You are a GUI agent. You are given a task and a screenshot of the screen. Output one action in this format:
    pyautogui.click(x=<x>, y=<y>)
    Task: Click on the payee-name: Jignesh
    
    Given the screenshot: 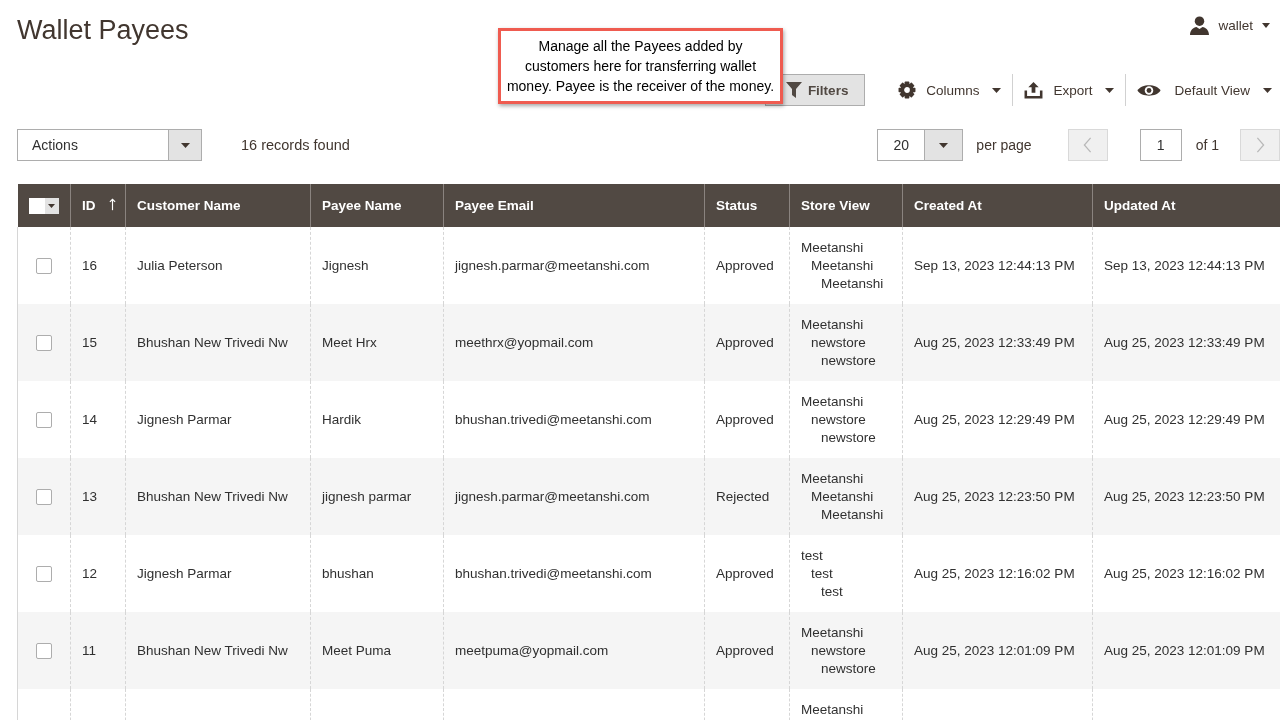 What is the action you would take?
    pyautogui.click(x=345, y=265)
    